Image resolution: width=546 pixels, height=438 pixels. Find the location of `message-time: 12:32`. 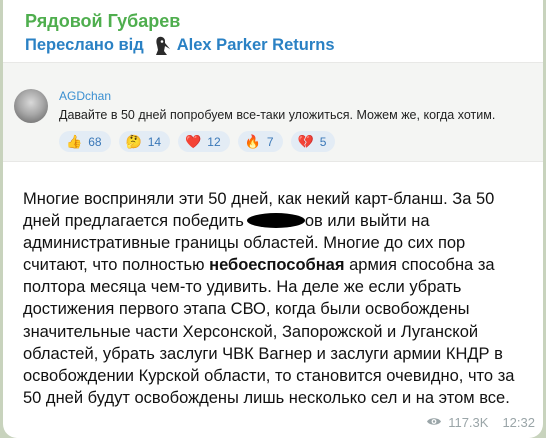

message-time: 12:32 is located at coordinates (518, 422).